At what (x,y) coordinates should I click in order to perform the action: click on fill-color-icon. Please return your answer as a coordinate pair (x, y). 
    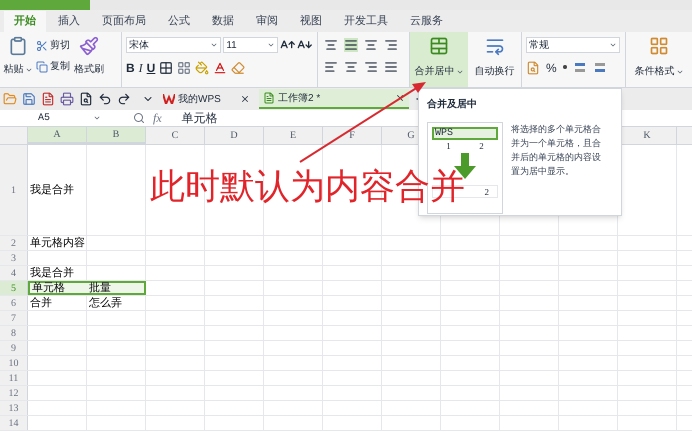
    Looking at the image, I should click on (202, 68).